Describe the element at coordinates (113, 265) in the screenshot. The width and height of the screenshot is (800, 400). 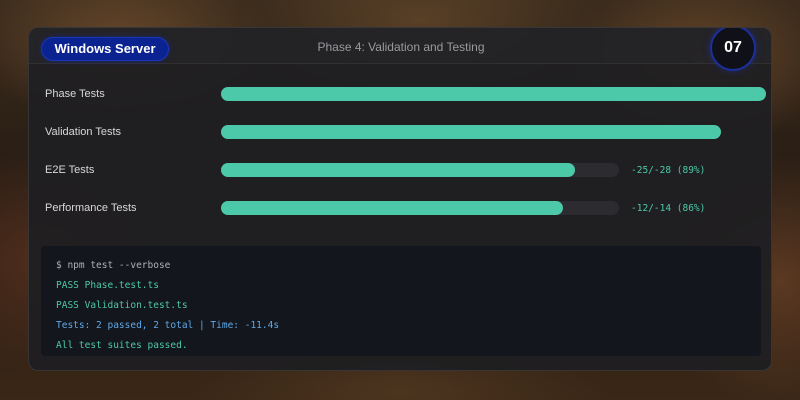
I see `terminal-command-line: $ npm test --verbose` at that location.